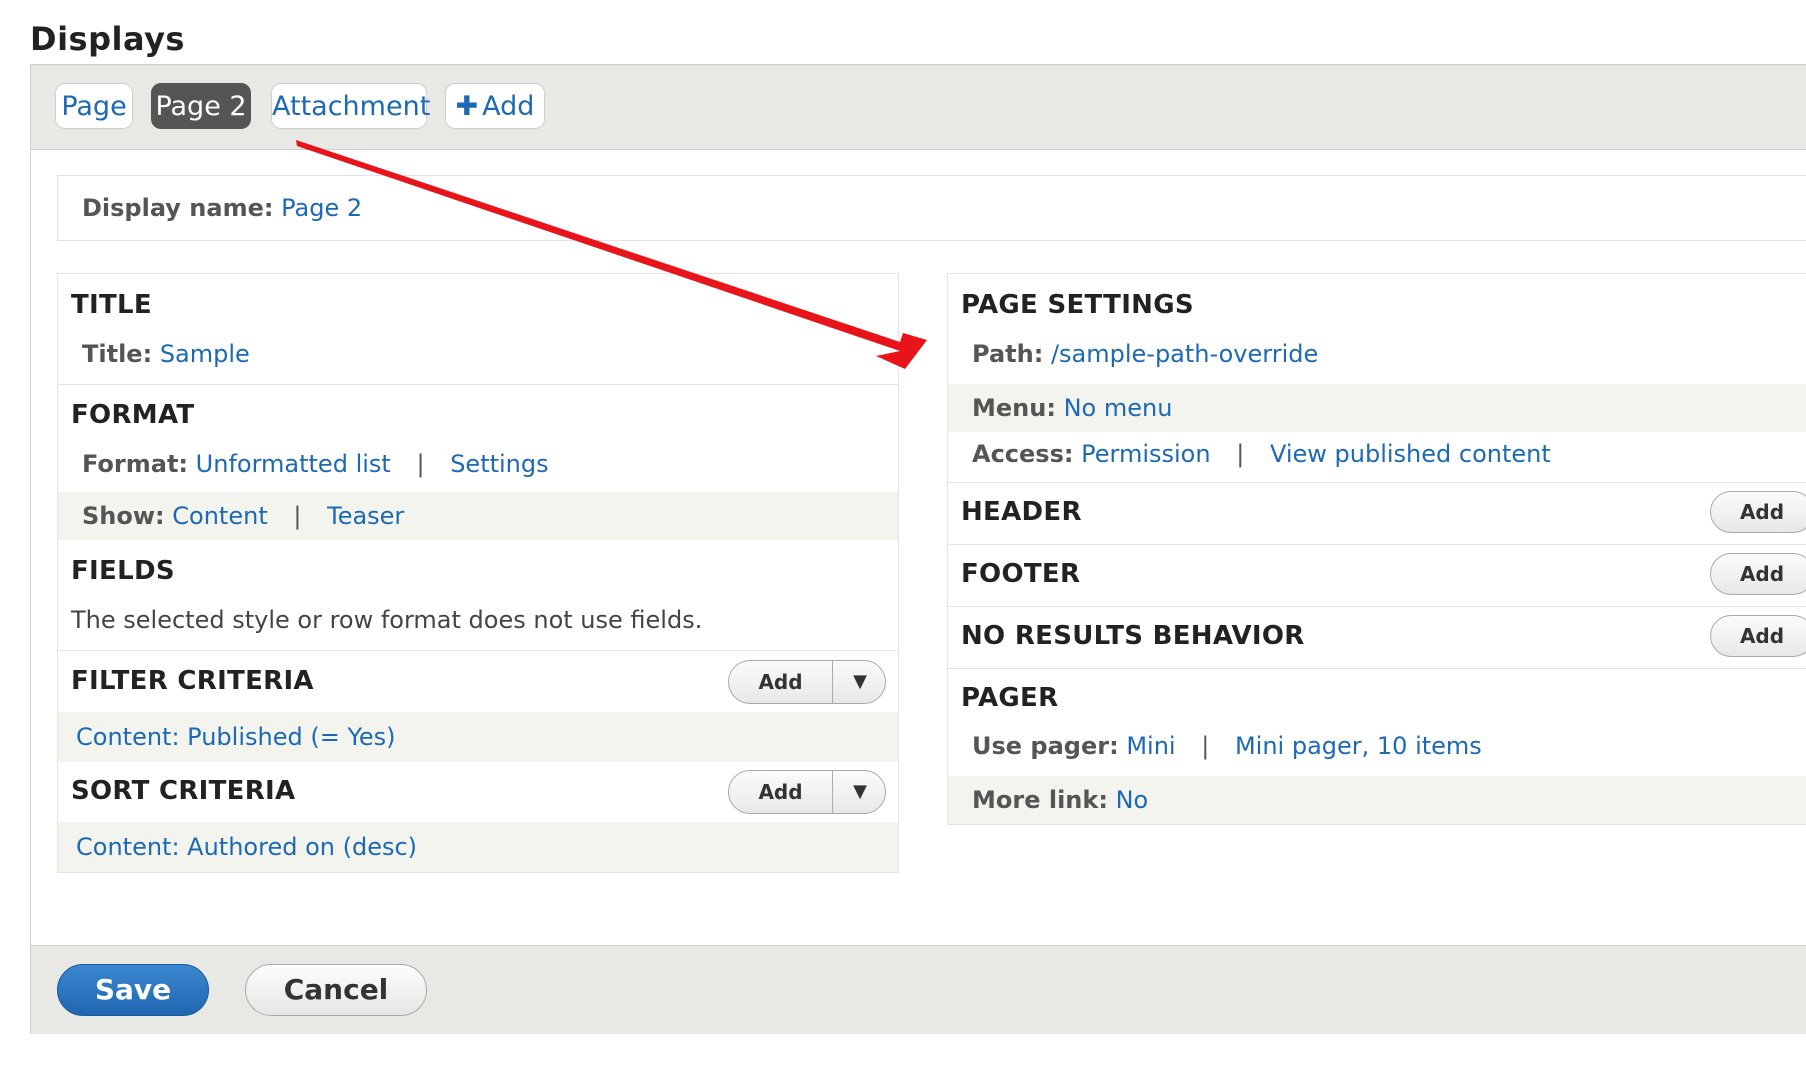 This screenshot has height=1068, width=1806. I want to click on access-link: Permission, so click(1145, 454).